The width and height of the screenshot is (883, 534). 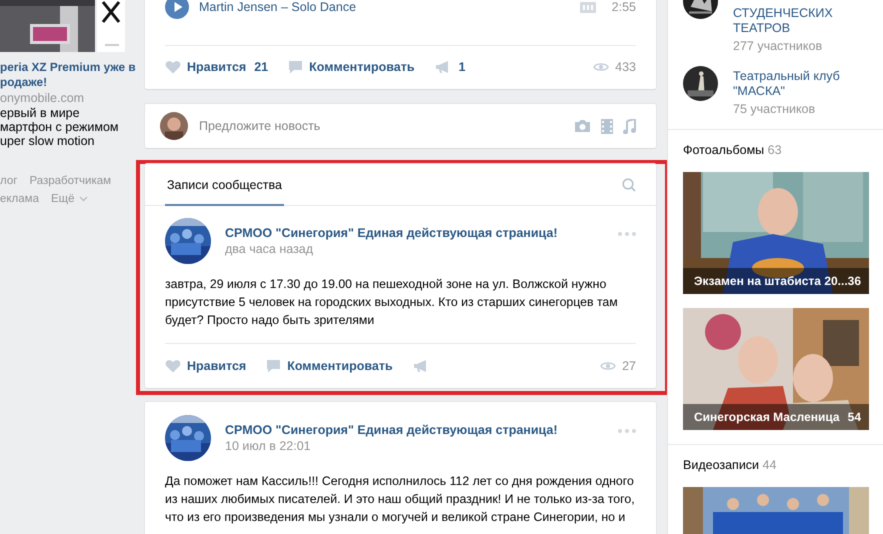 What do you see at coordinates (629, 126) in the screenshot?
I see `music-note-icon` at bounding box center [629, 126].